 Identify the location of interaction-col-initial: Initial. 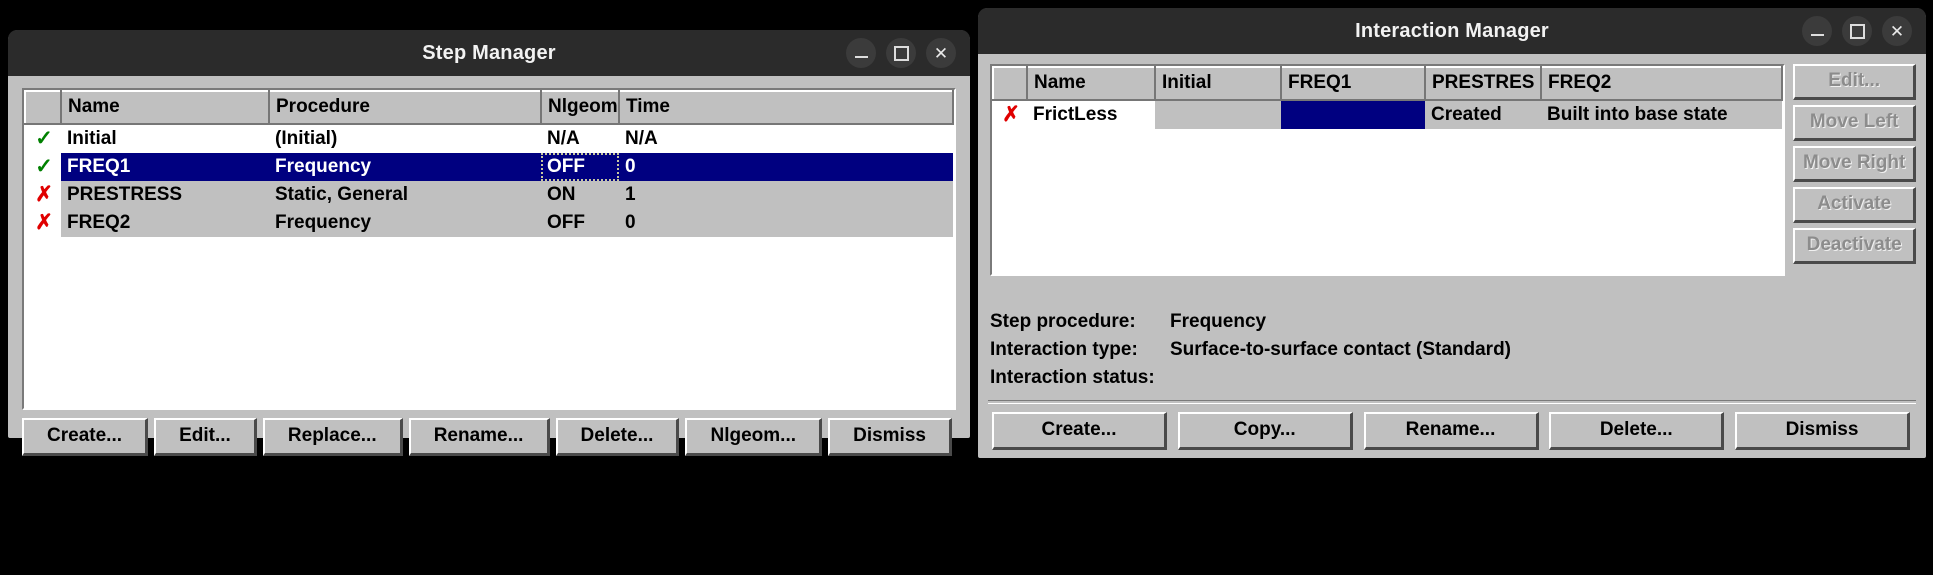
(1218, 83).